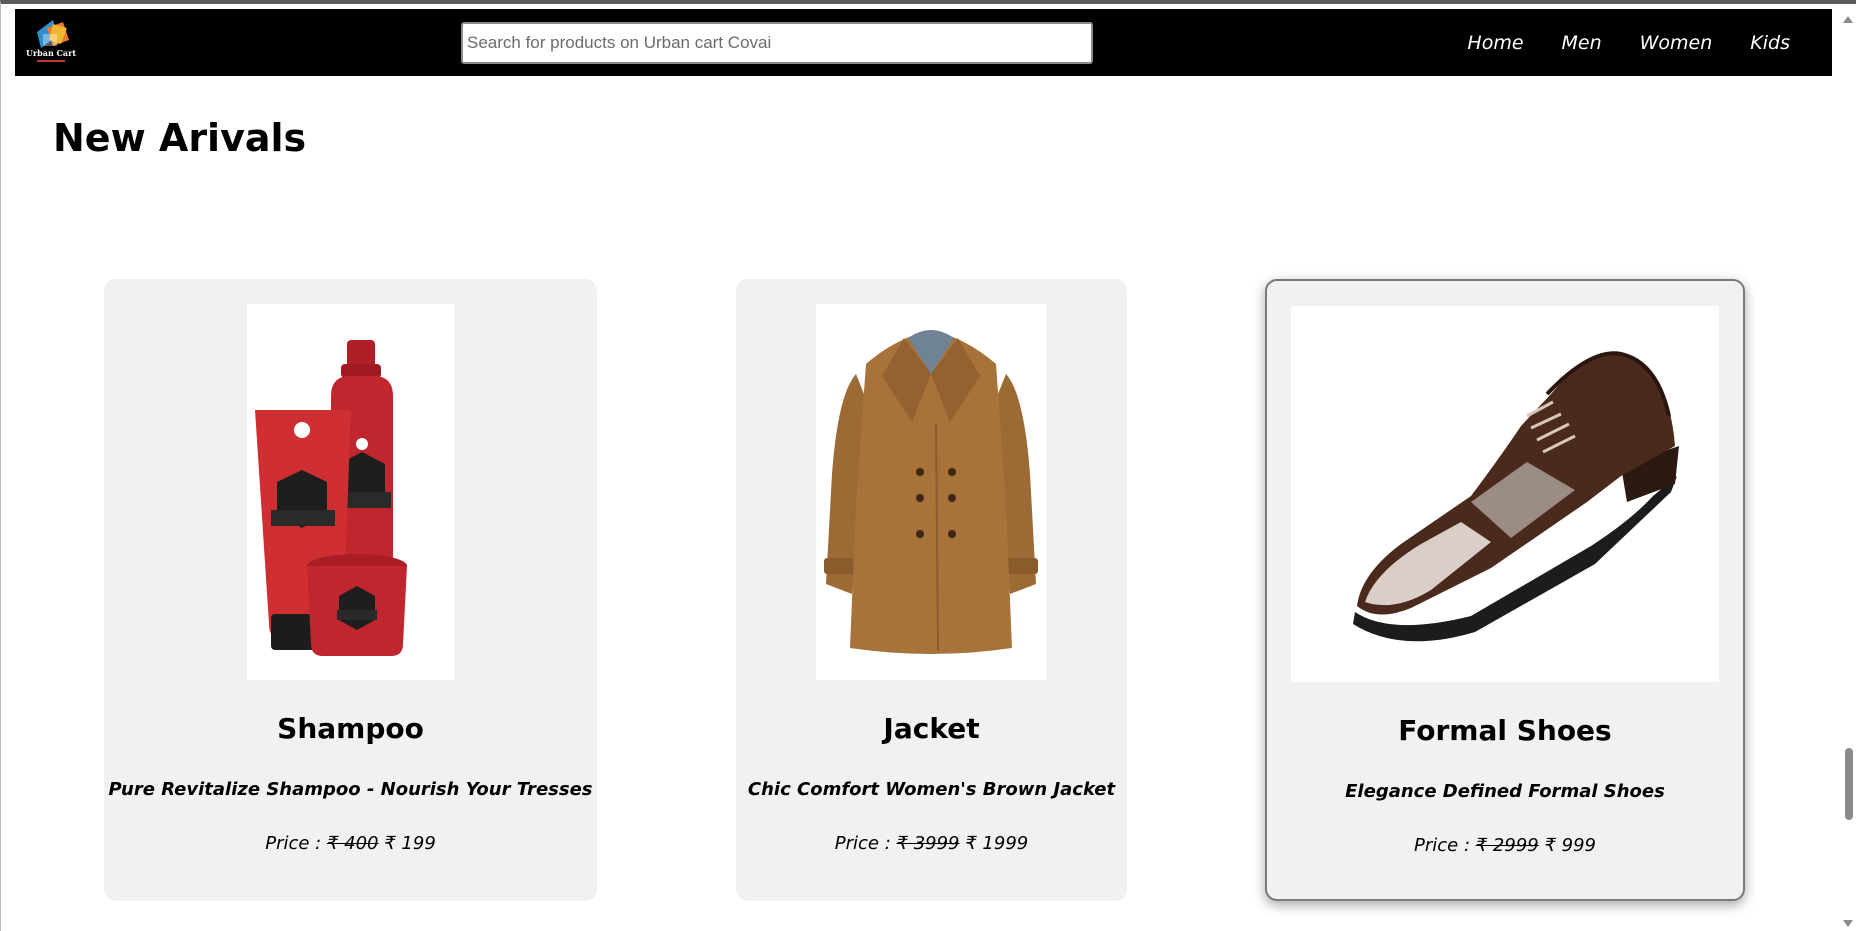  What do you see at coordinates (1628, 42) in the screenshot?
I see `main-nav: Home Men Women Kids` at bounding box center [1628, 42].